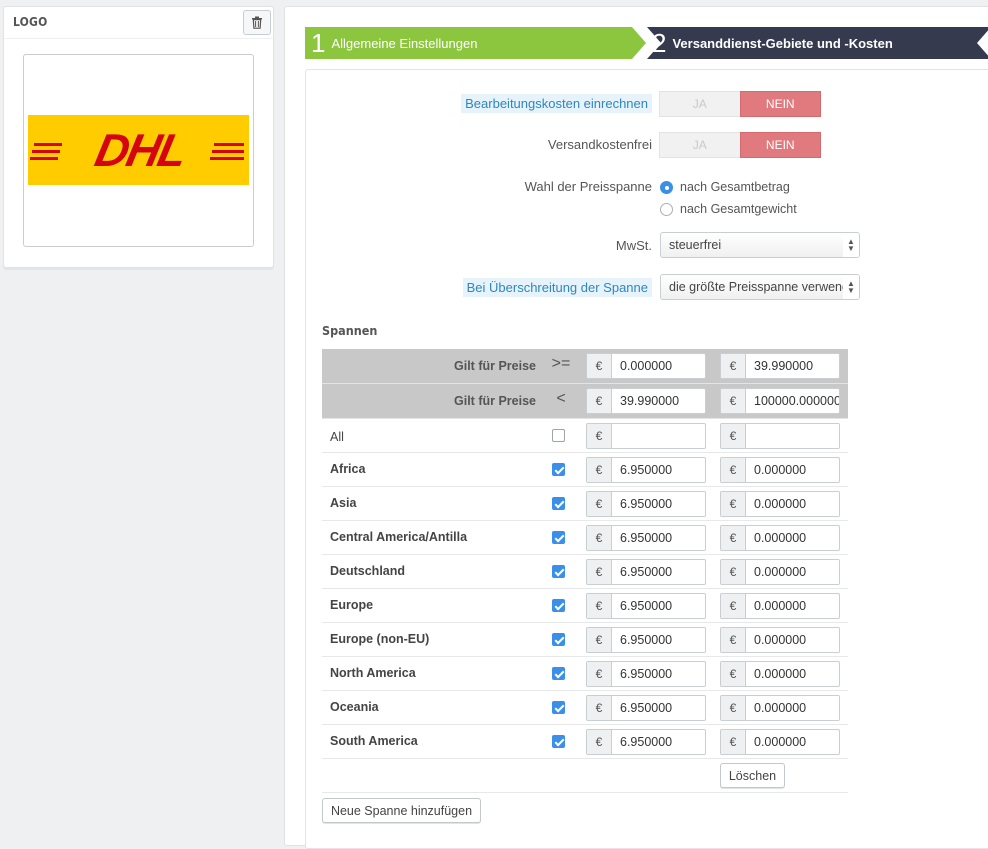  What do you see at coordinates (666, 187) in the screenshot?
I see `radio-button-checked` at bounding box center [666, 187].